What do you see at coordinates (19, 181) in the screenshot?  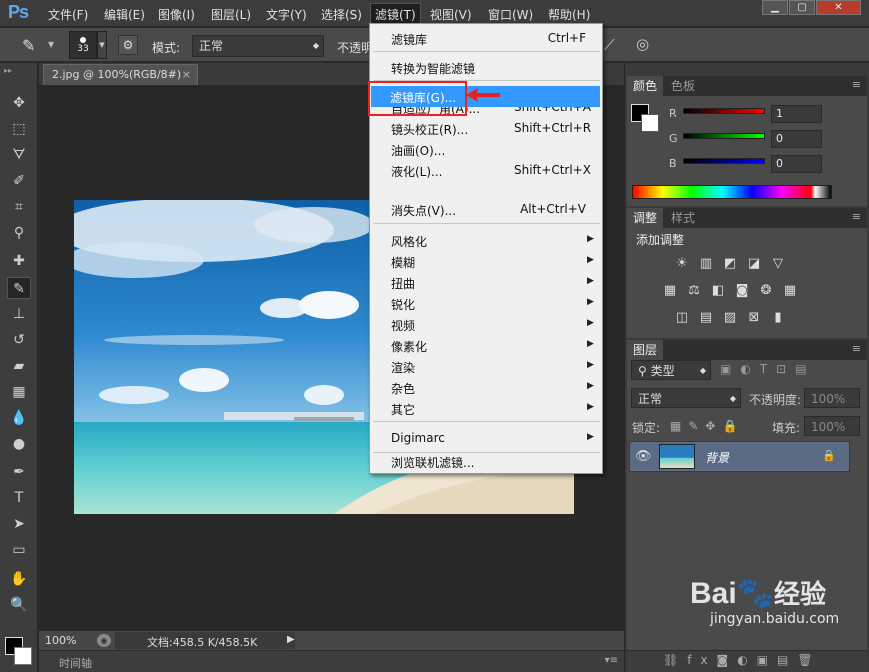 I see `quick-select-tool-icon: ✐` at bounding box center [19, 181].